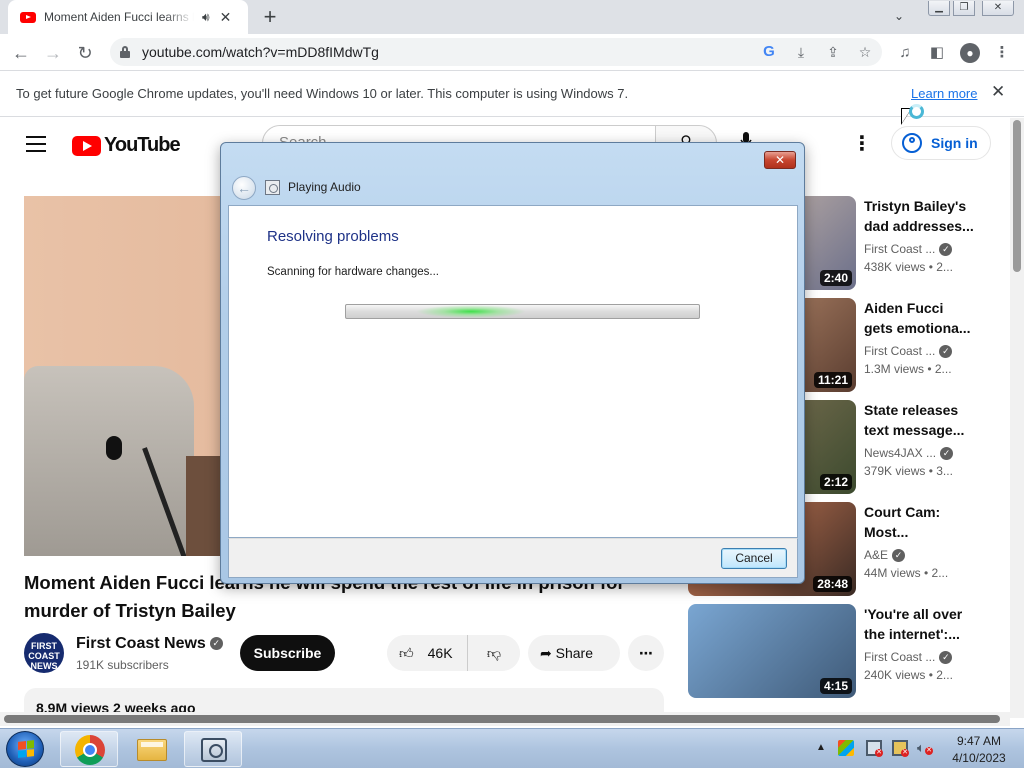 The height and width of the screenshot is (768, 1024). I want to click on taskbar-chrome-button, so click(89, 749).